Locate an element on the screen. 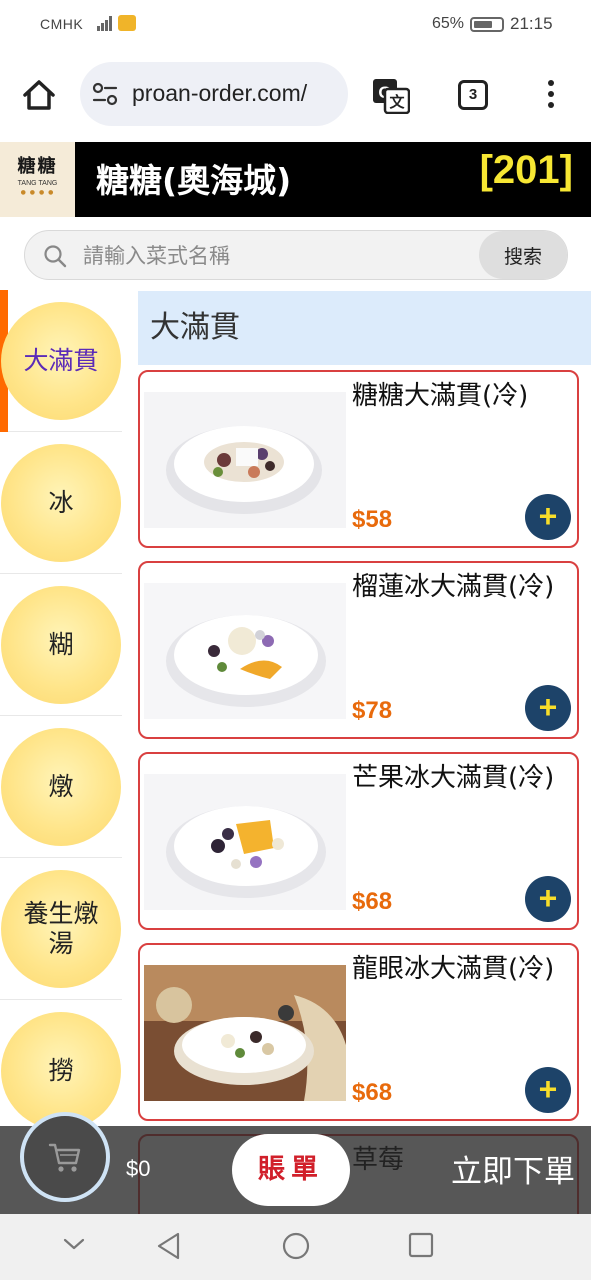  system-nav-bar is located at coordinates (295, 1247).